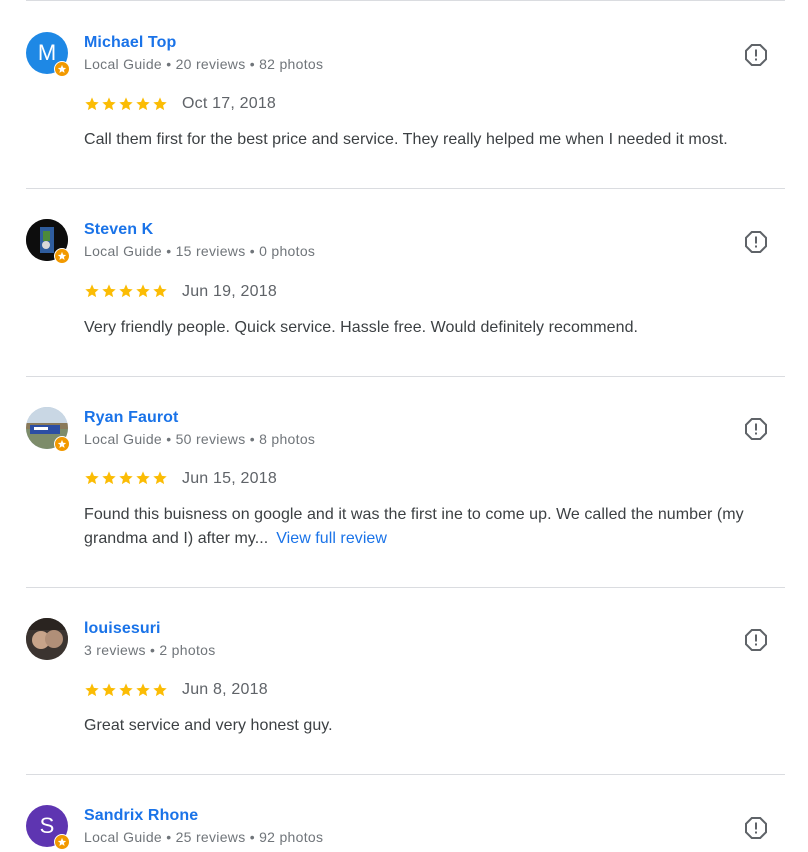  I want to click on review-date: Jun 15, 2018, so click(229, 478).